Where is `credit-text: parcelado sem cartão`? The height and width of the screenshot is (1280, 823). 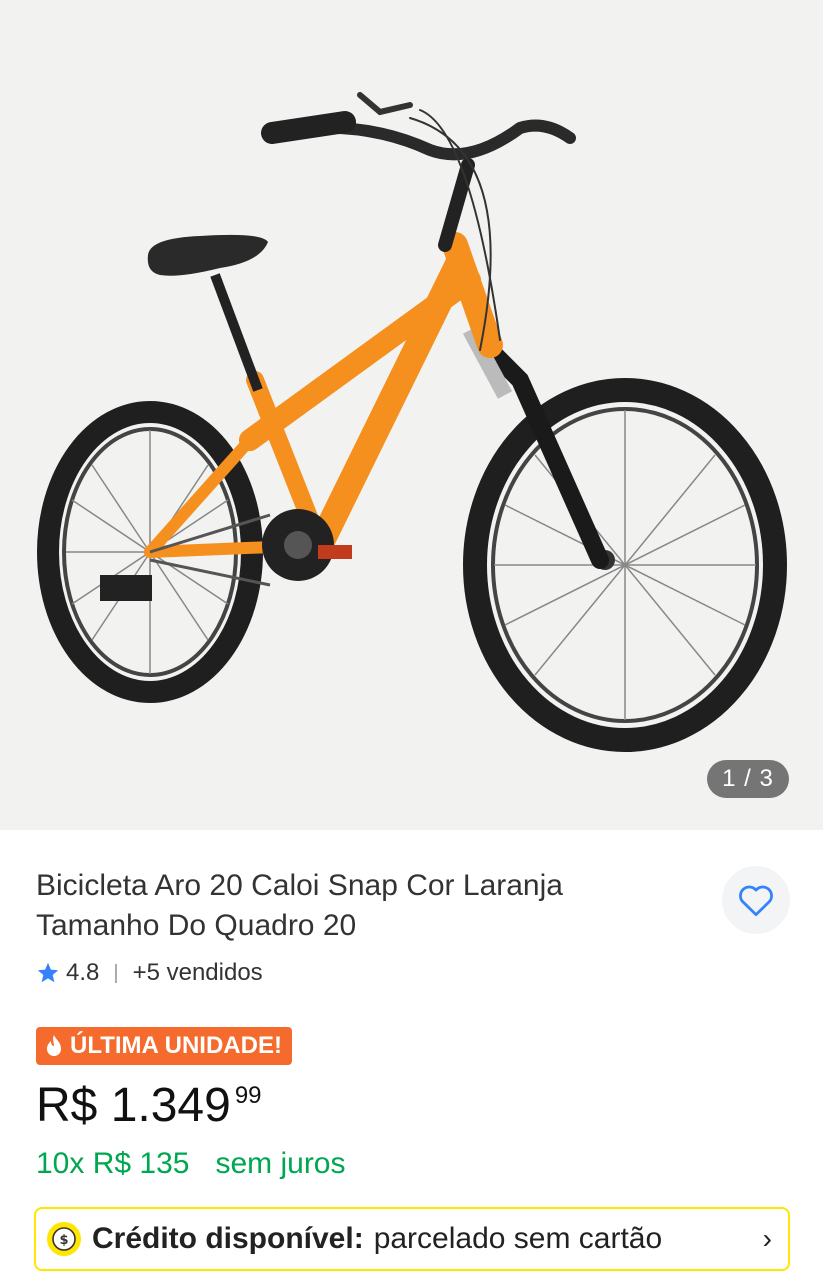 credit-text: parcelado sem cartão is located at coordinates (518, 1238).